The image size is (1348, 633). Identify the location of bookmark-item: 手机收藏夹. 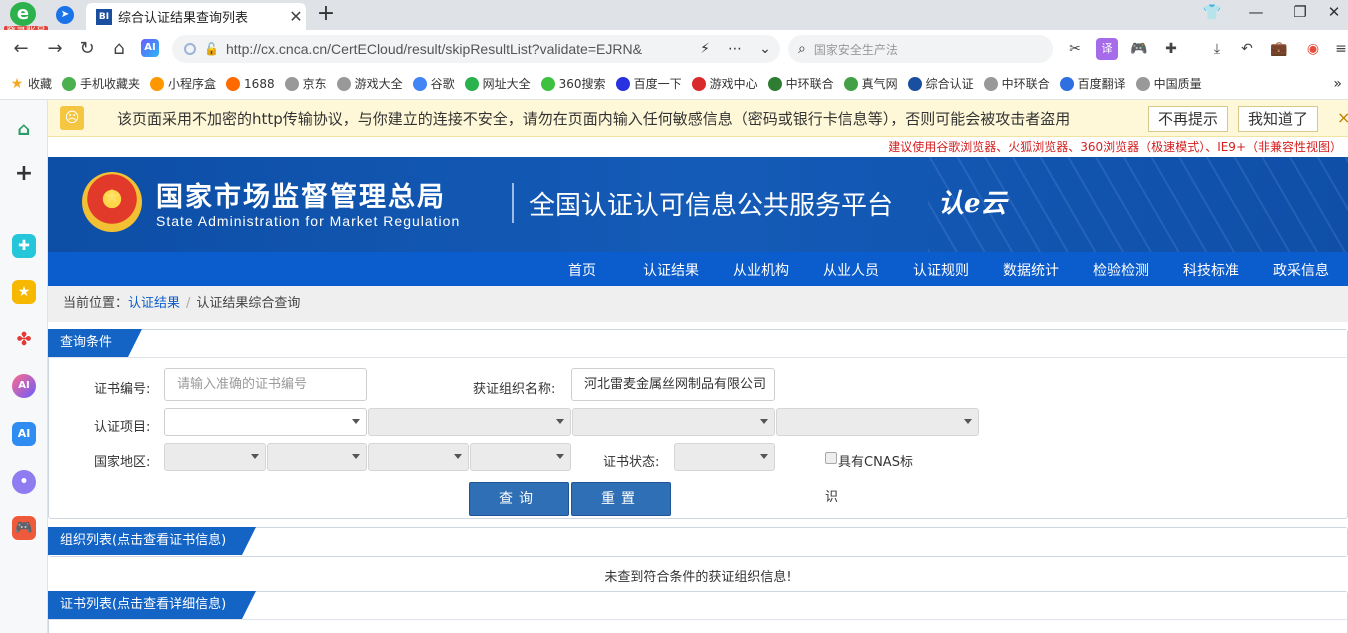
(101, 83).